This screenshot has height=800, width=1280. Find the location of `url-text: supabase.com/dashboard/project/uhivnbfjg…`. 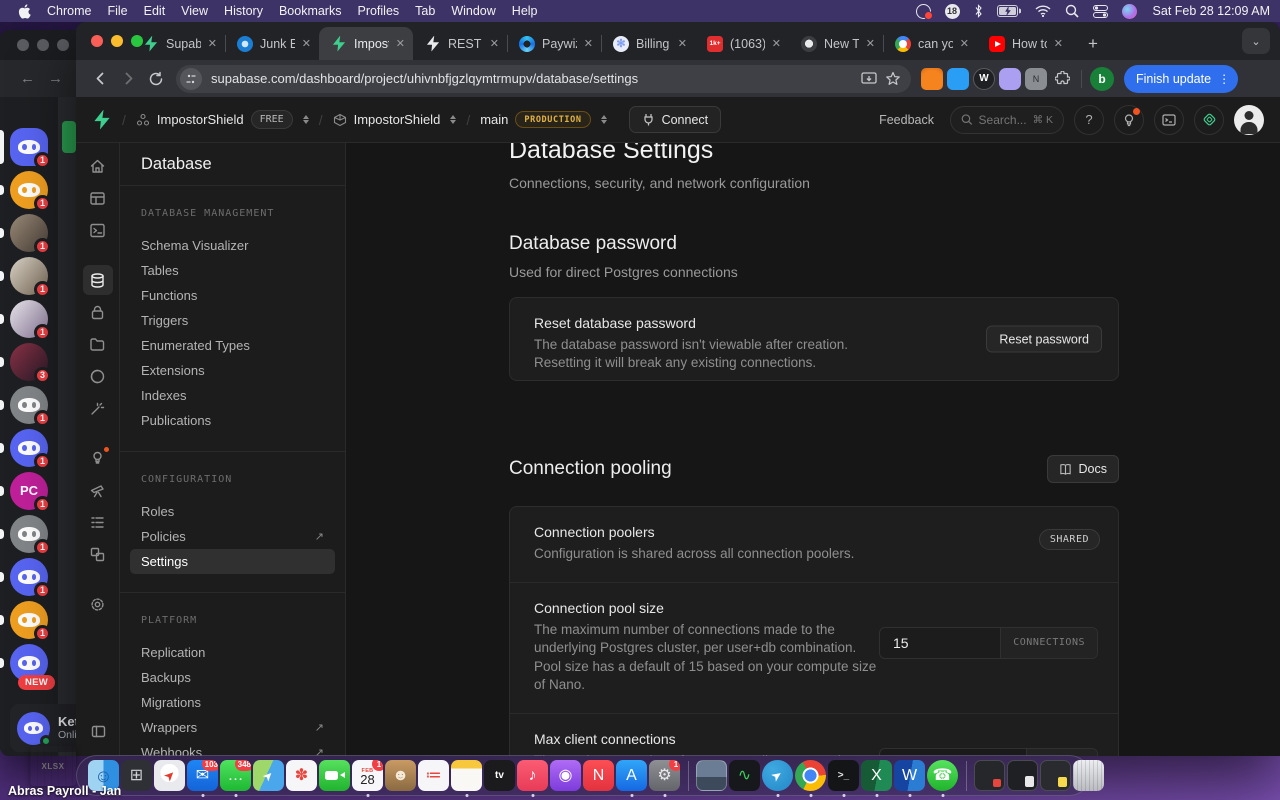

url-text: supabase.com/dashboard/project/uhivnbfjg… is located at coordinates (534, 78).